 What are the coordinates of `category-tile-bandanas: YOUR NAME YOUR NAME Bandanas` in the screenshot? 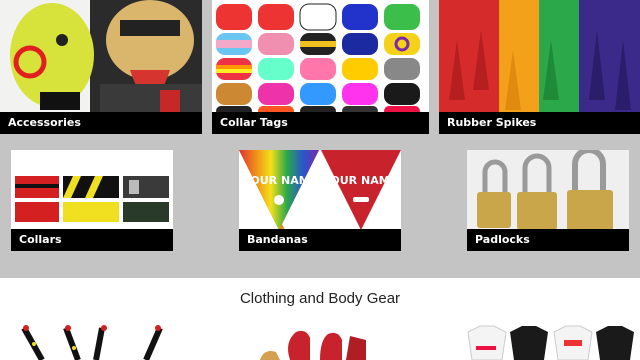 It's located at (320, 200).